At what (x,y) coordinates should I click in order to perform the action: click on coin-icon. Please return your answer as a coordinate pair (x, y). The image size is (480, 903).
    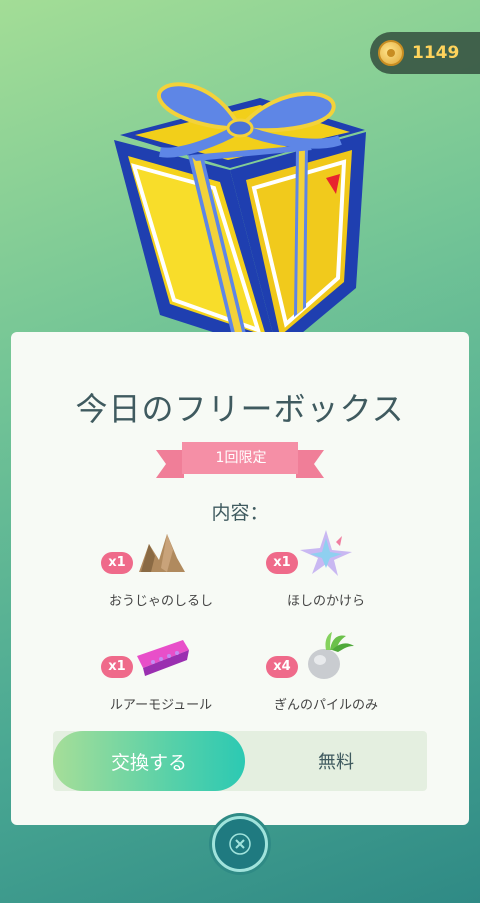
    Looking at the image, I should click on (391, 53).